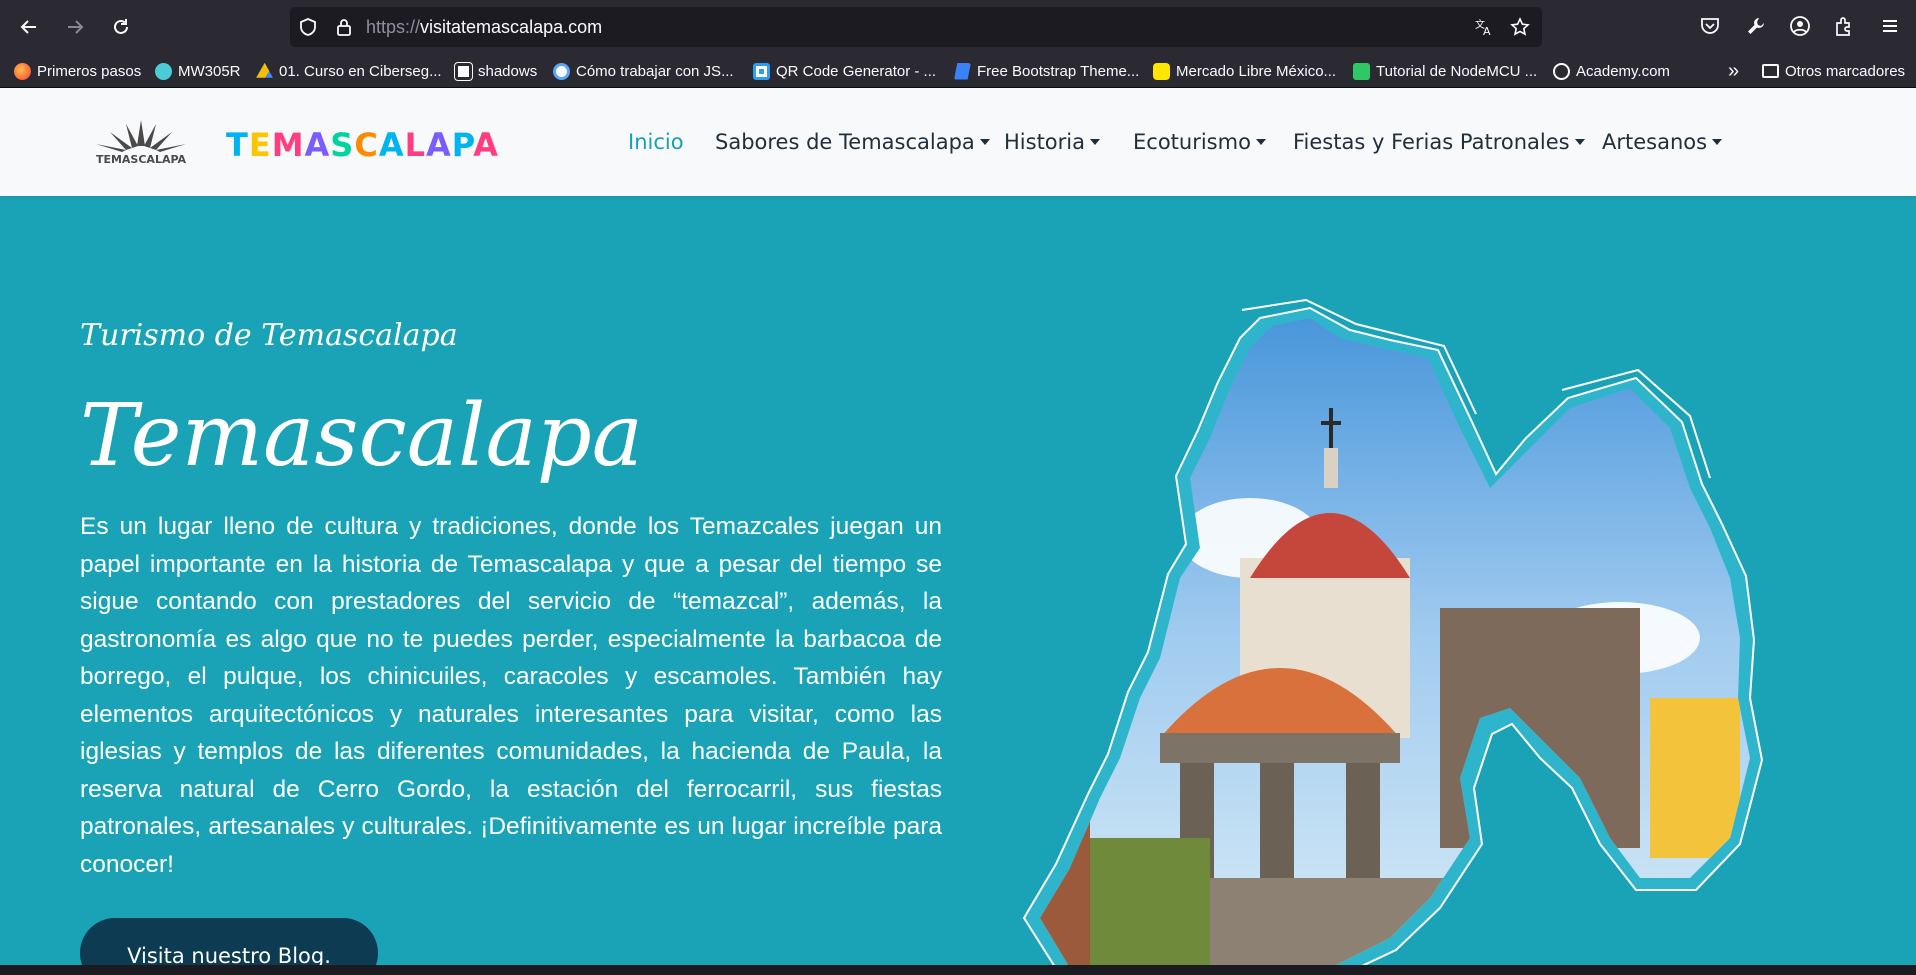 This screenshot has width=1916, height=975. What do you see at coordinates (656, 142) in the screenshot?
I see `nav-inicio: Inicio` at bounding box center [656, 142].